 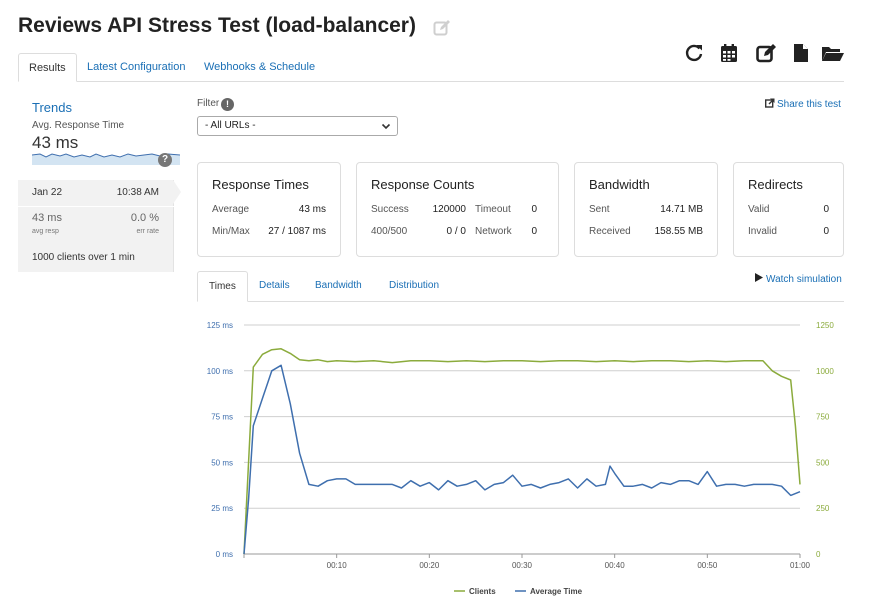 What do you see at coordinates (429, 565) in the screenshot?
I see `x-tick-label: 00:20` at bounding box center [429, 565].